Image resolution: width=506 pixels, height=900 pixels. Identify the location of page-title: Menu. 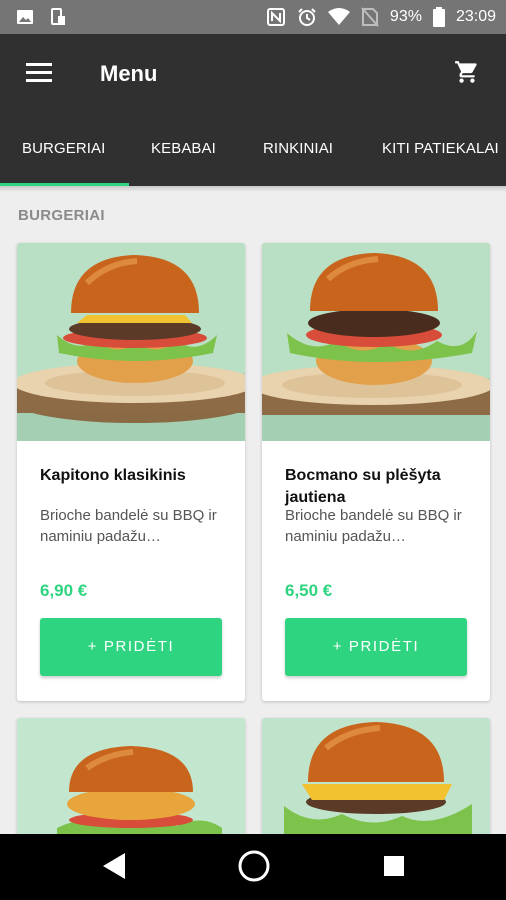
(129, 73).